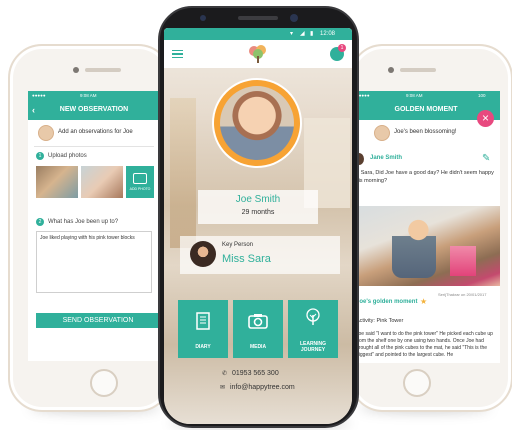 This screenshot has height=430, width=512. What do you see at coordinates (103, 70) in the screenshot?
I see `left-phone-speaker` at bounding box center [103, 70].